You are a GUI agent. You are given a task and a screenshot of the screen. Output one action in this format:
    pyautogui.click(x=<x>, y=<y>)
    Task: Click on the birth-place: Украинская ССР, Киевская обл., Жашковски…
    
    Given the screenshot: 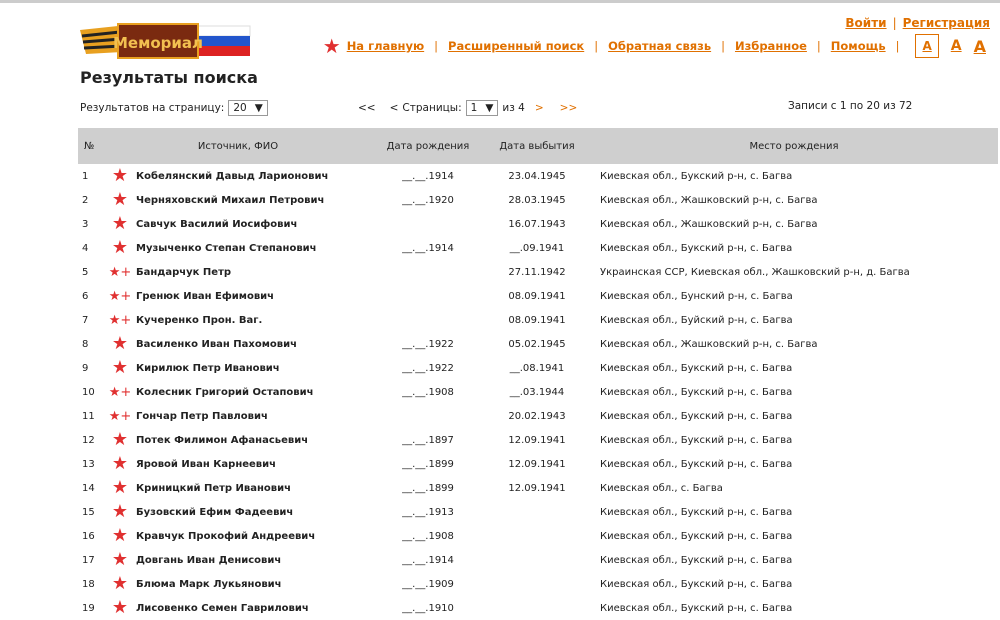 What is the action you would take?
    pyautogui.click(x=755, y=272)
    